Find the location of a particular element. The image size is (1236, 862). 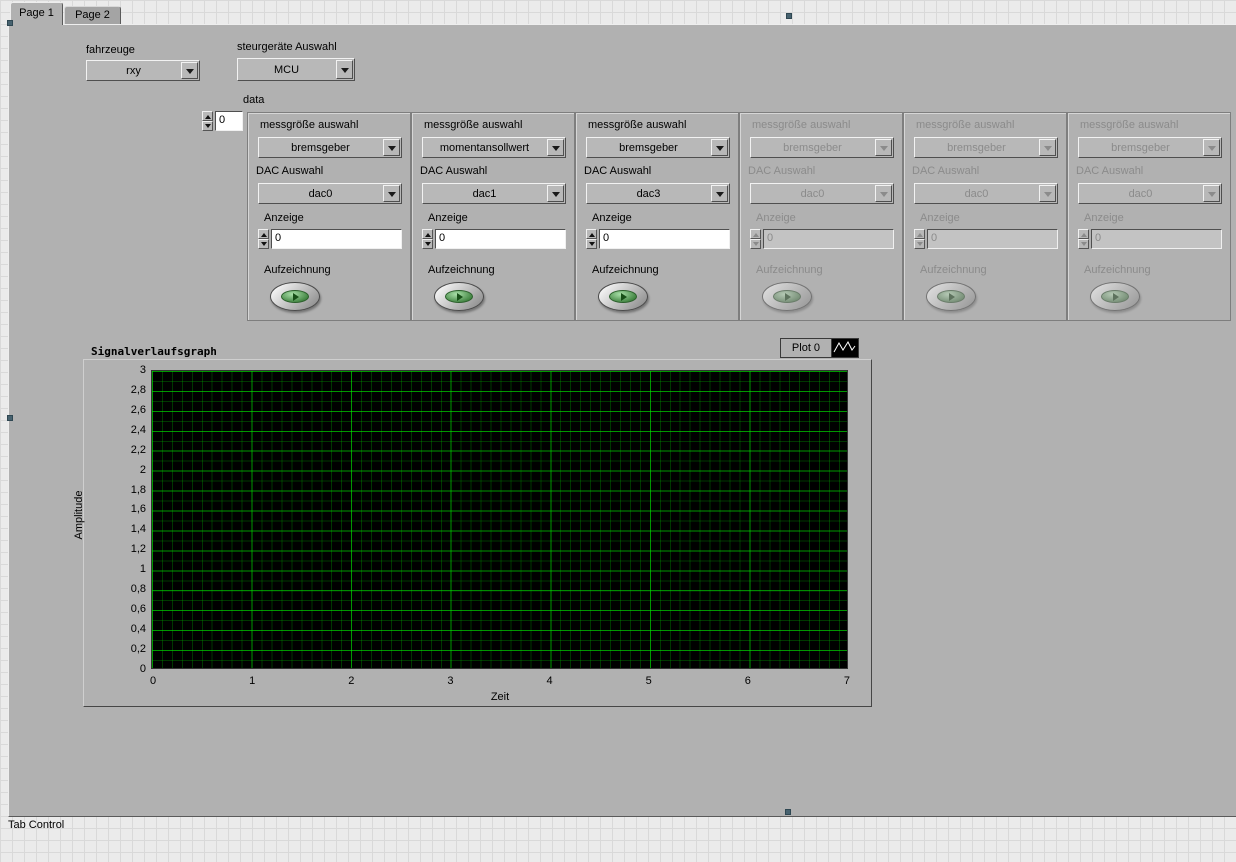

tick-label: 3 is located at coordinates (142, 370).